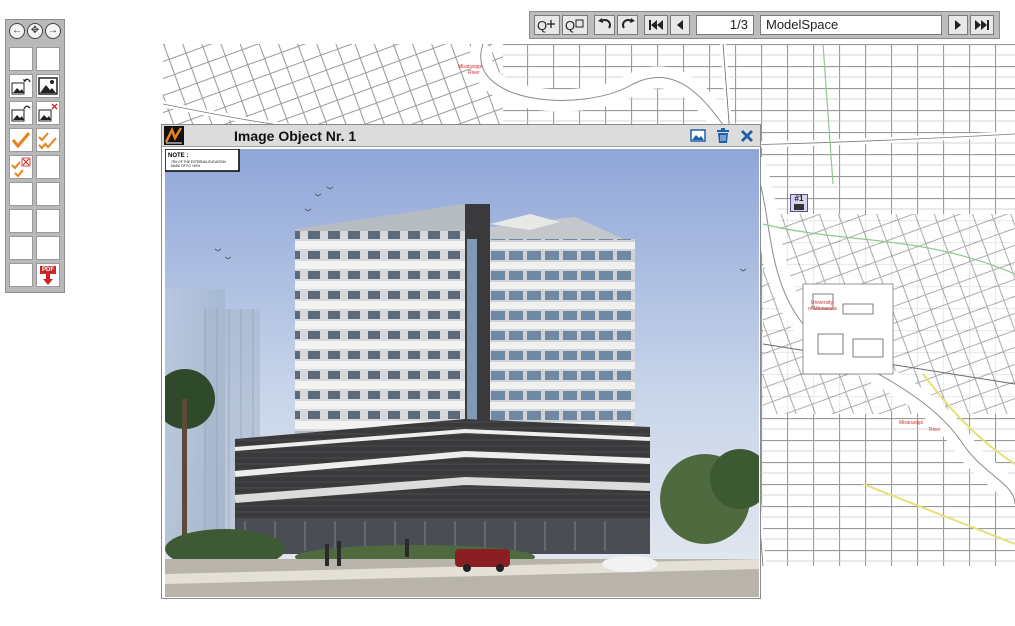 This screenshot has width=1015, height=626. What do you see at coordinates (799, 198) in the screenshot?
I see `image-marker-label: #1` at bounding box center [799, 198].